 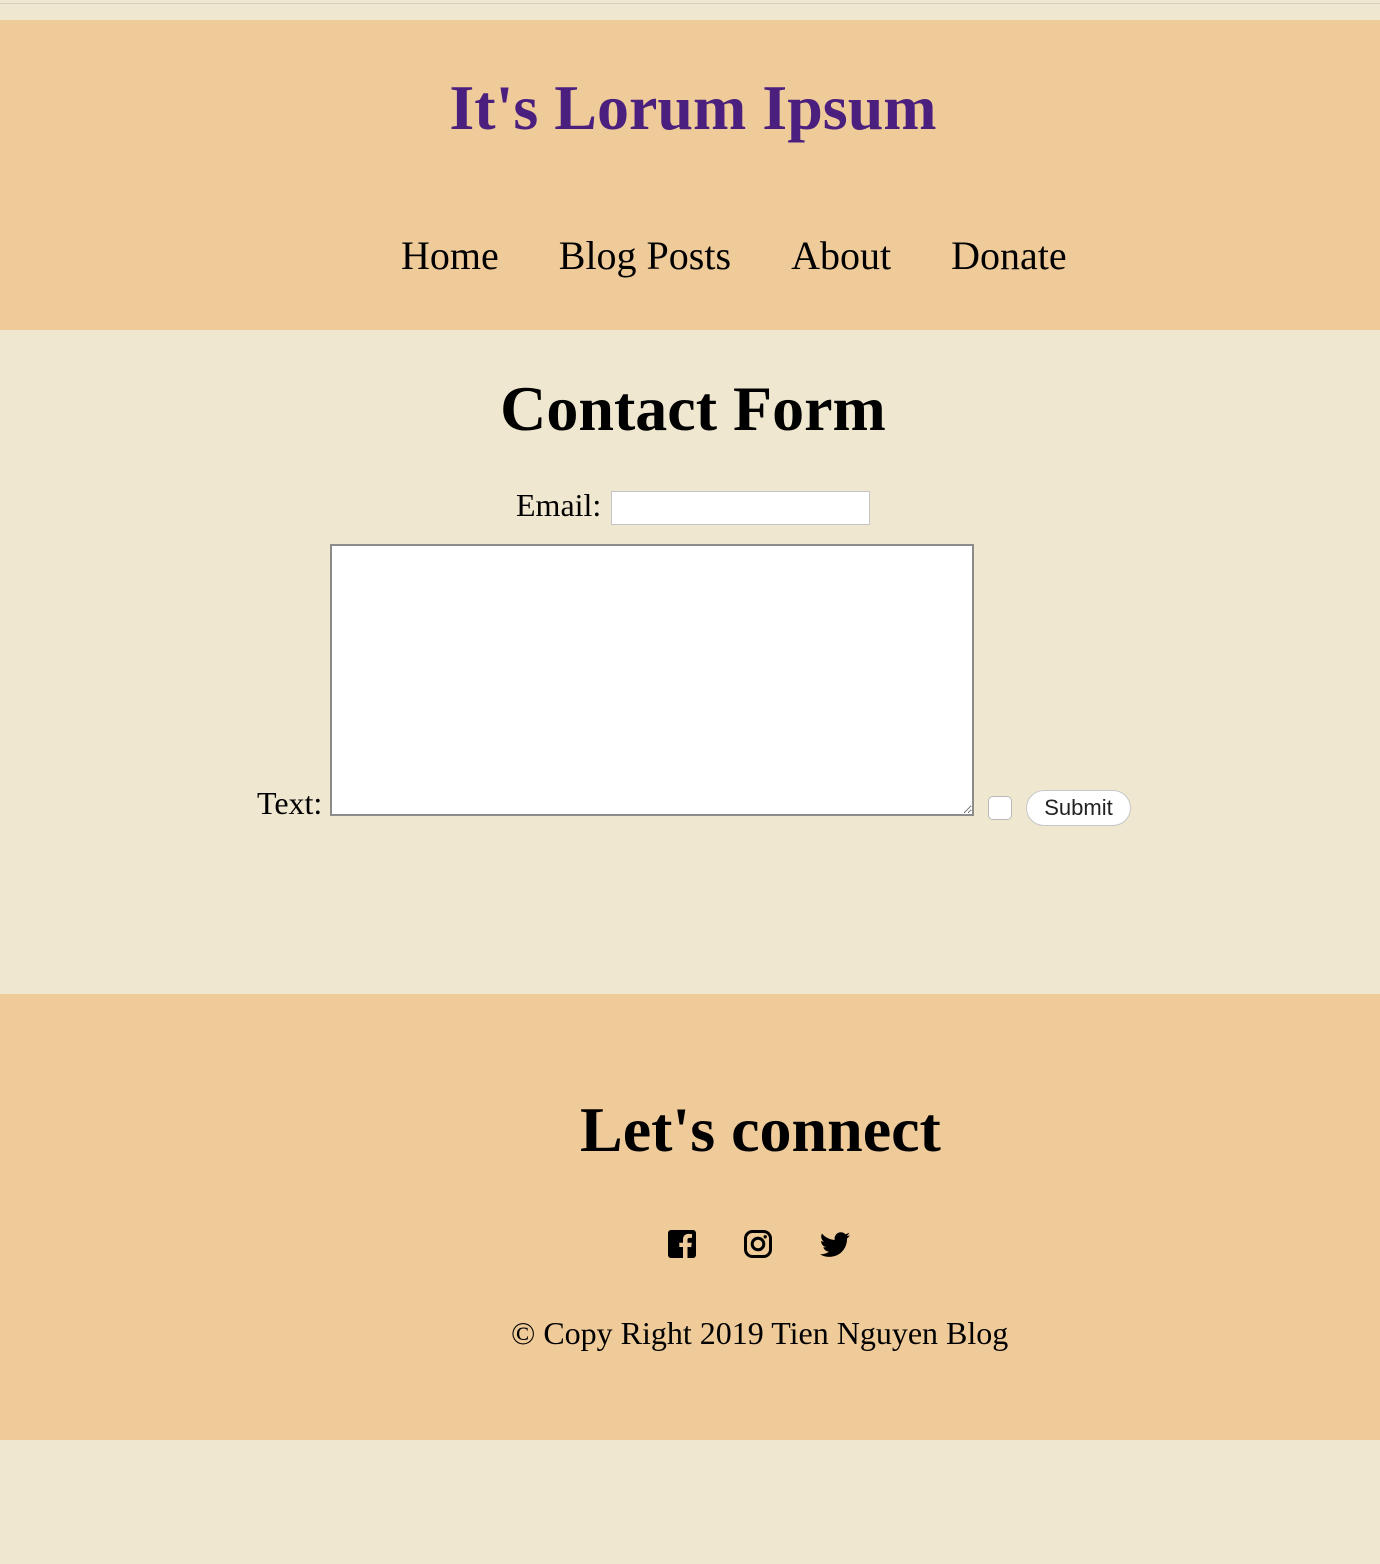 I want to click on facebook-icon, so click(x=682, y=1244).